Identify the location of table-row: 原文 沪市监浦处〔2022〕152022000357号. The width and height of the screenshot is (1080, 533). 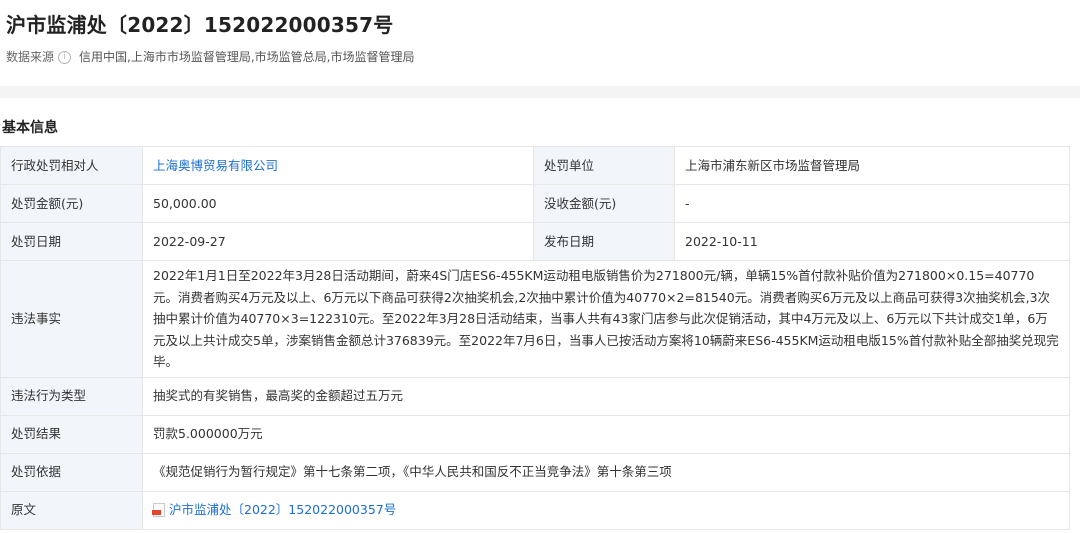
(535, 510).